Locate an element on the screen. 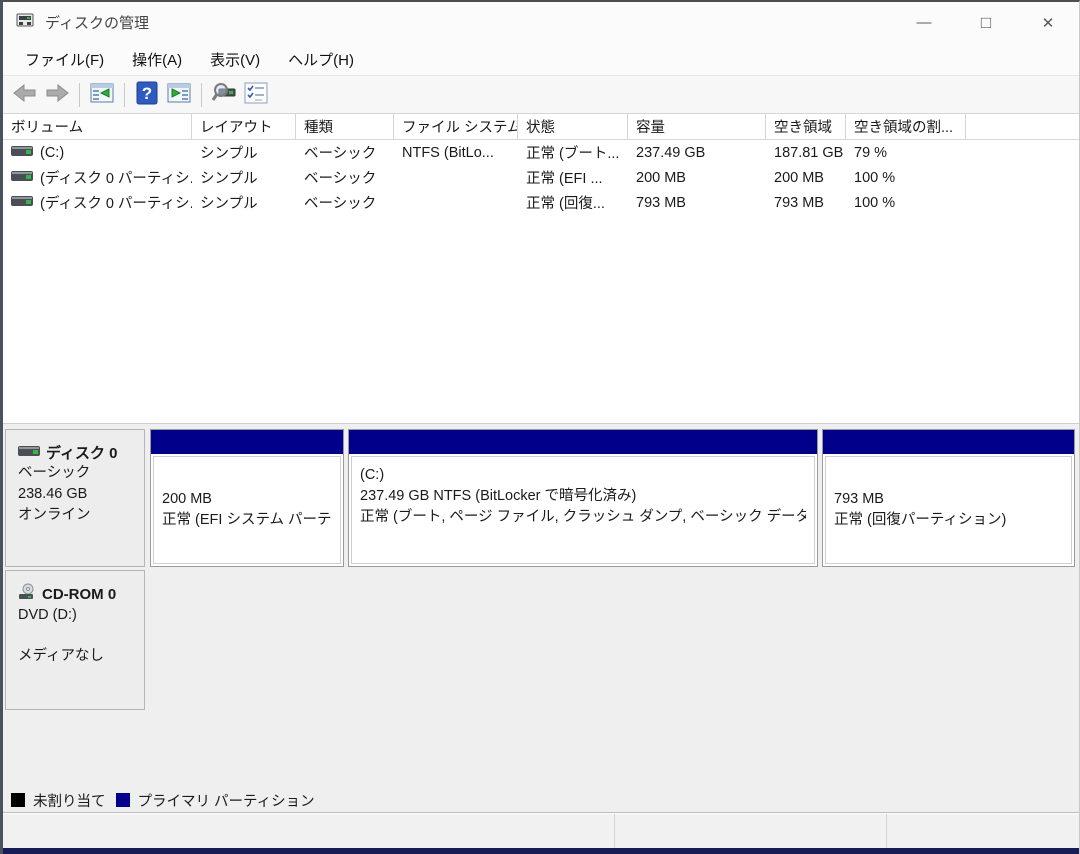 The width and height of the screenshot is (1080, 854). disk0-size: 238.46 GB is located at coordinates (53, 494).